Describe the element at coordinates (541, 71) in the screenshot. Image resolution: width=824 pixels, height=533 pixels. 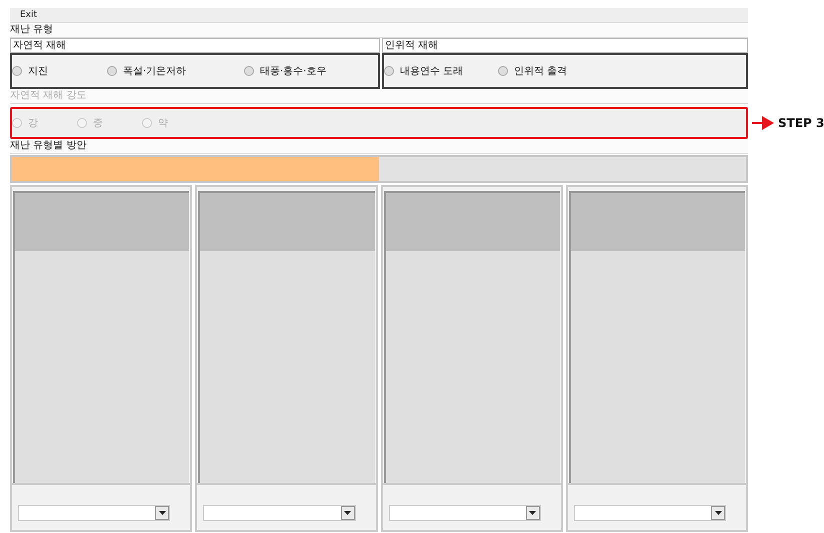
I see `option-label: 인위적 출격` at that location.